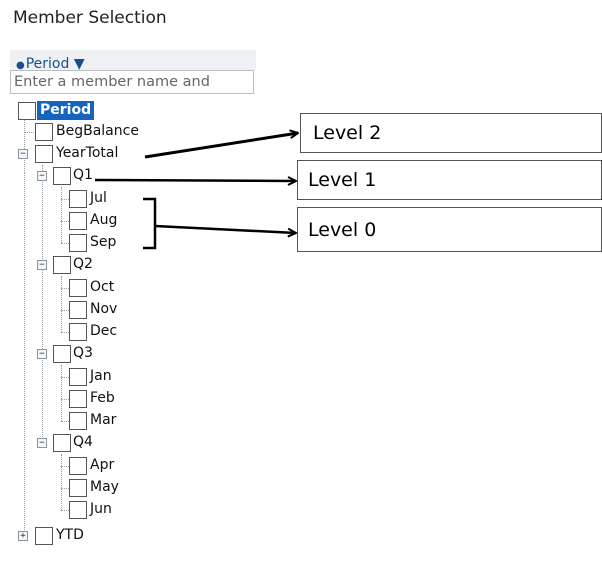 The height and width of the screenshot is (567, 602). Describe the element at coordinates (225, 228) in the screenshot. I see `level-0-arrow` at that location.